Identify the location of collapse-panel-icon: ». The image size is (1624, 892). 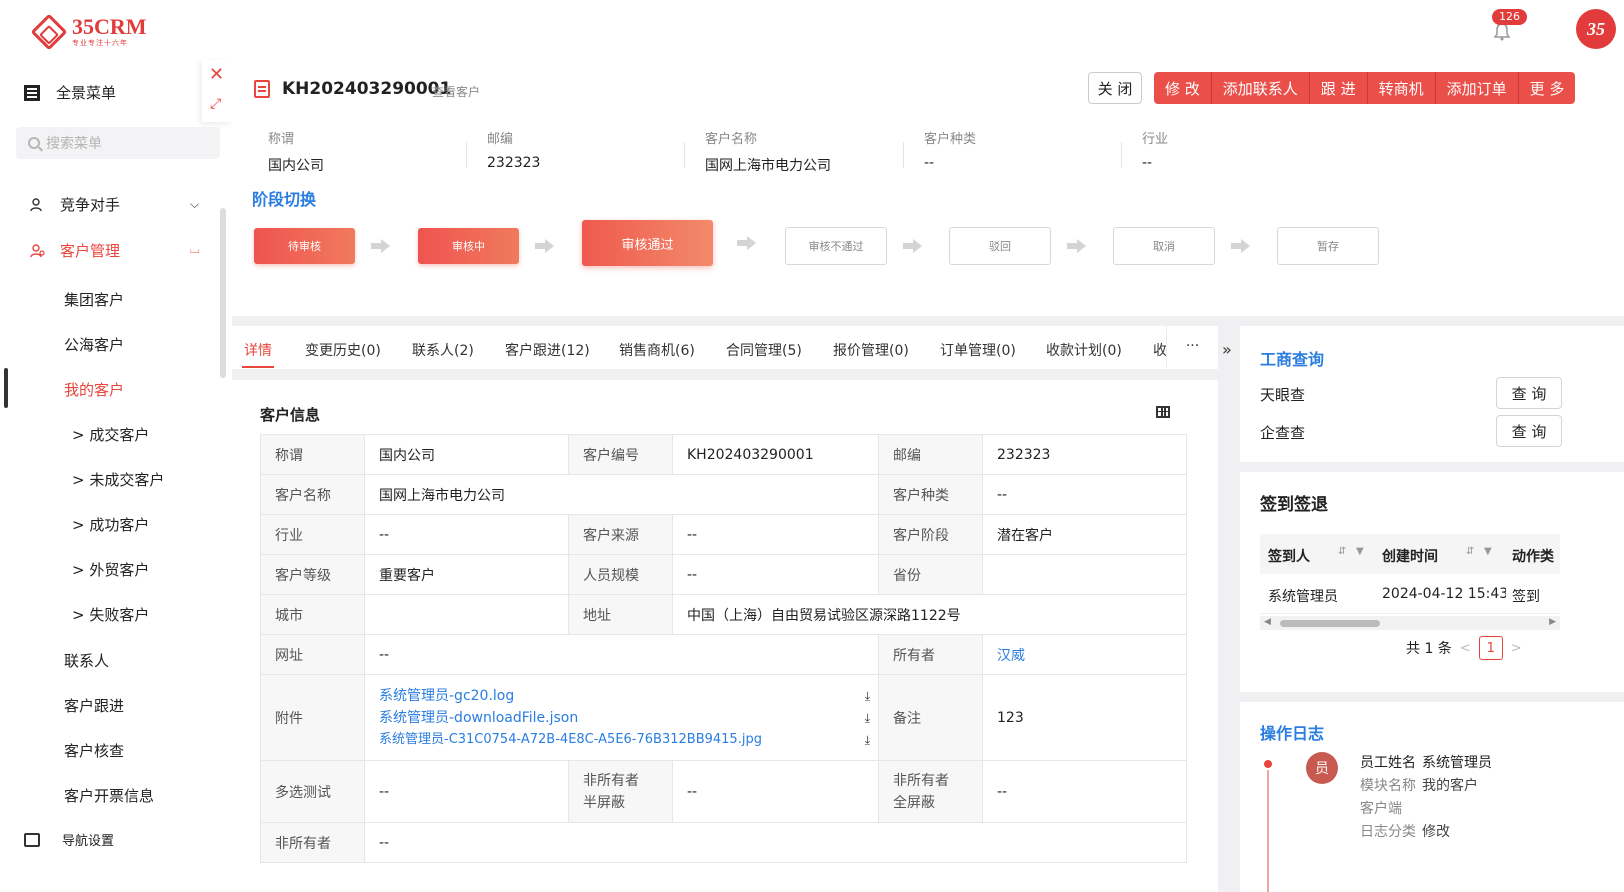
(1227, 349).